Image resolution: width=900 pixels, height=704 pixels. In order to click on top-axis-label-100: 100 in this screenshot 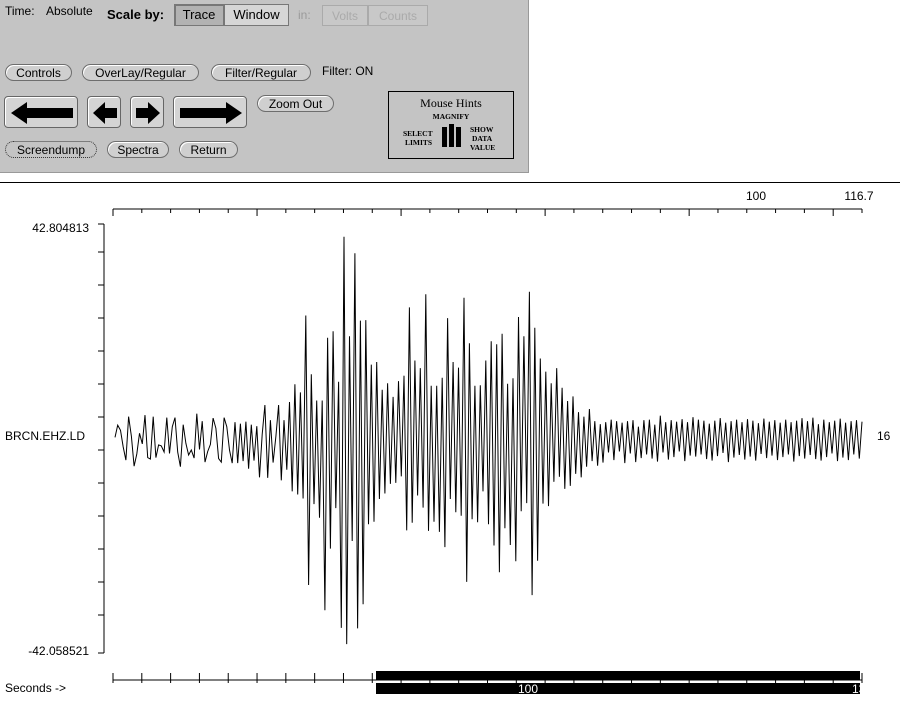, I will do `click(756, 196)`.